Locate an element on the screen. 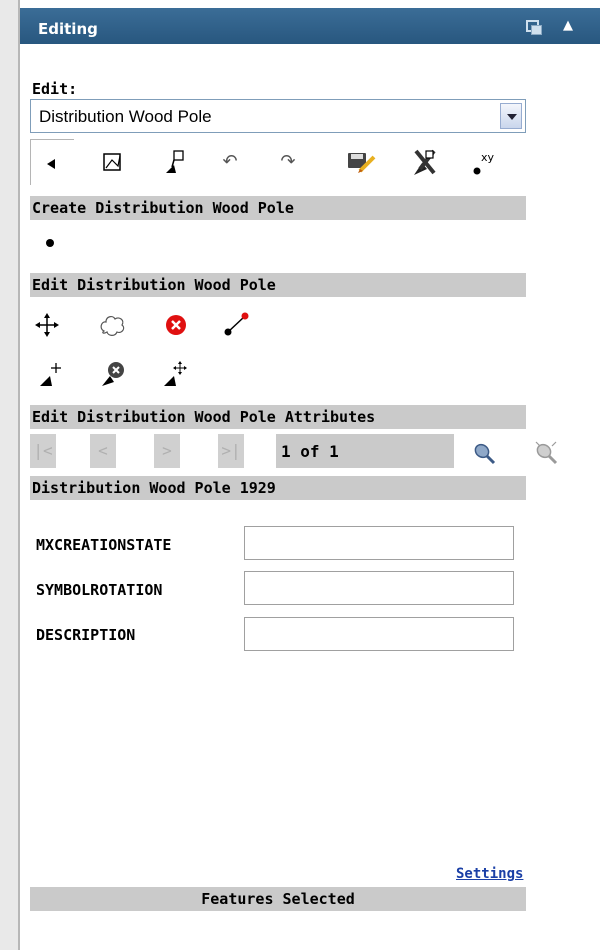 The height and width of the screenshot is (950, 600). svg-text: xy is located at coordinates (488, 157).